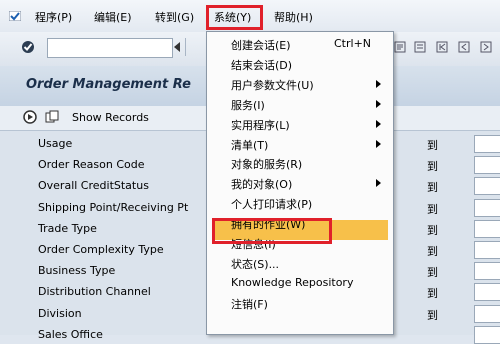  What do you see at coordinates (108, 84) in the screenshot?
I see `page-title: Order Management Re` at bounding box center [108, 84].